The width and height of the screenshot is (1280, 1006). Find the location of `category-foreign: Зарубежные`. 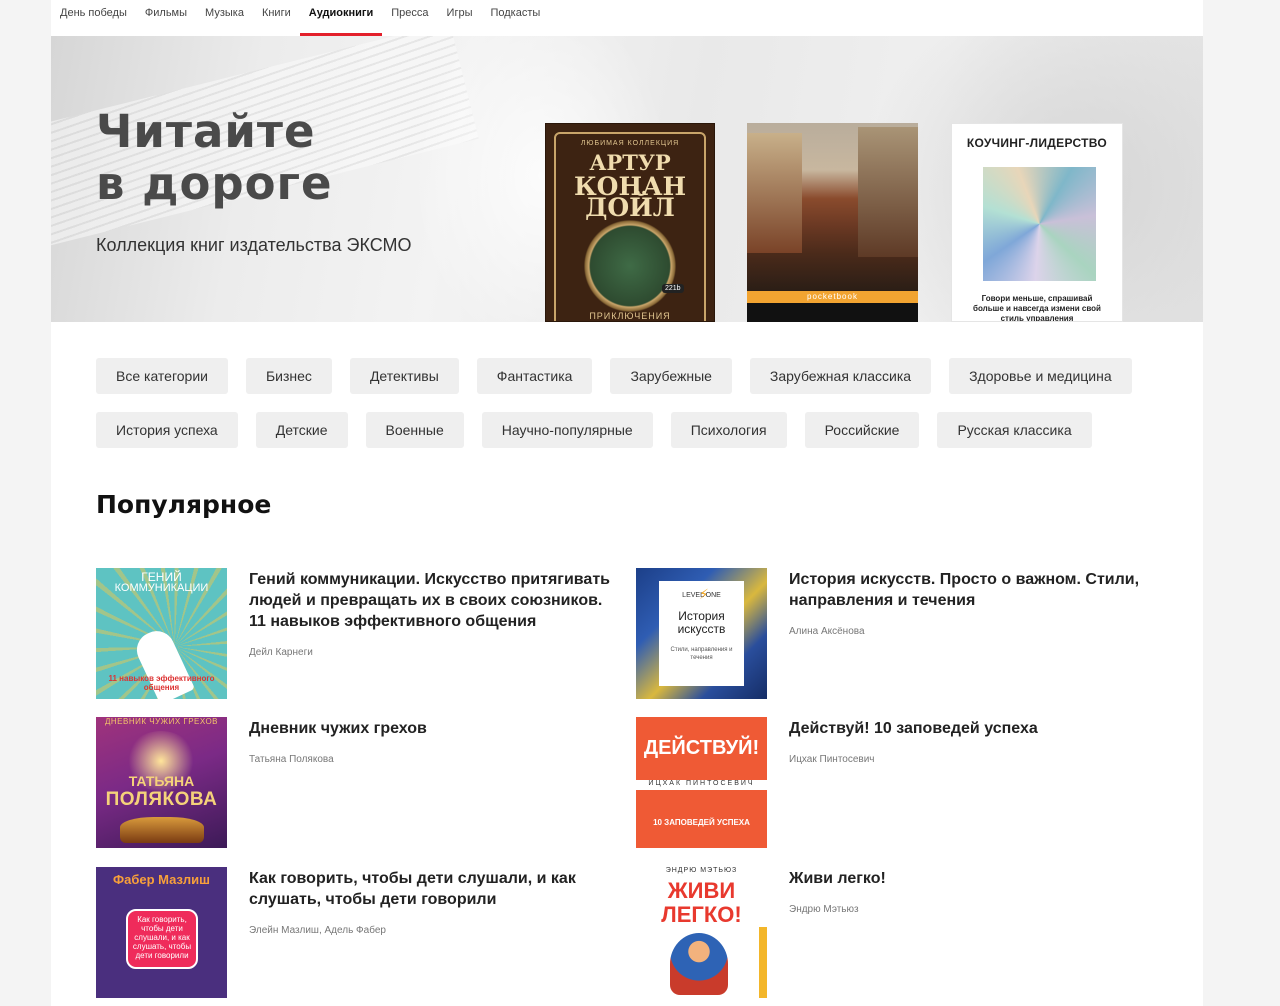

category-foreign: Зарубежные is located at coordinates (671, 376).